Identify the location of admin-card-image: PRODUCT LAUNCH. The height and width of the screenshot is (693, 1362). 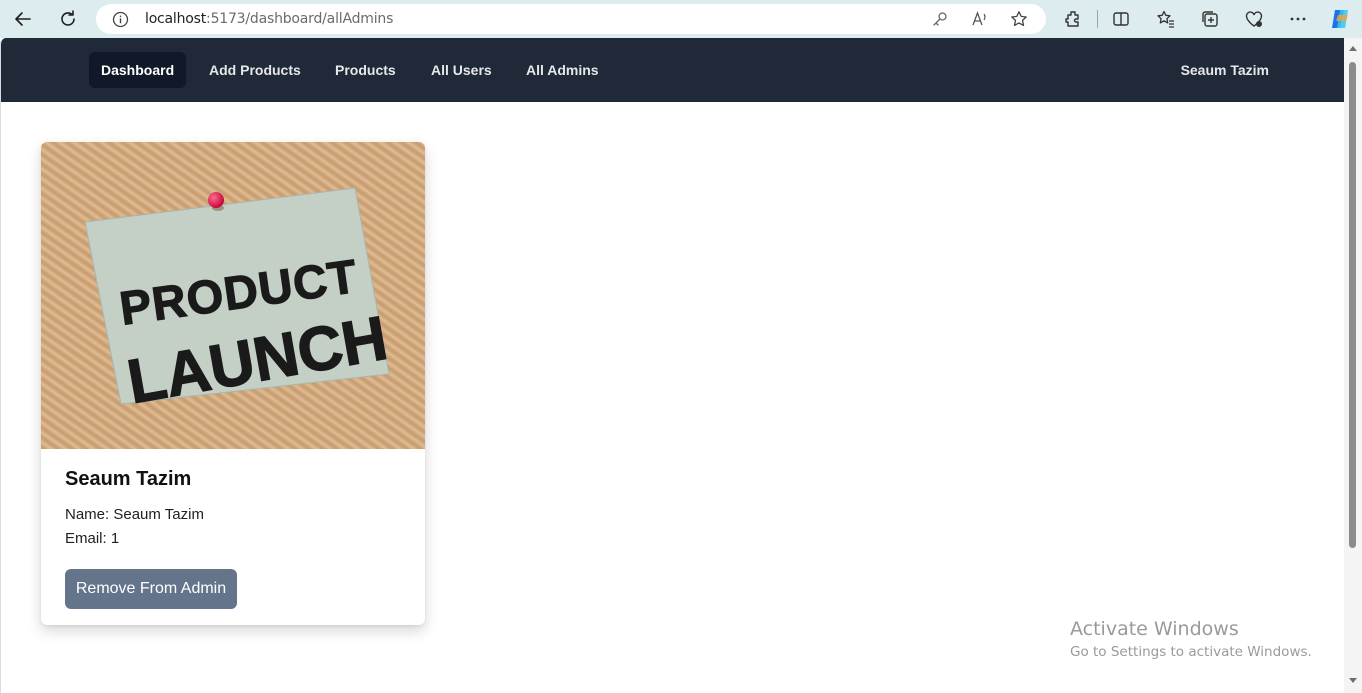
(233, 295).